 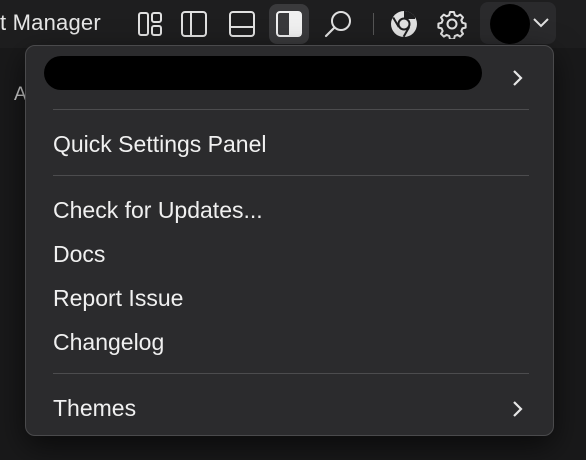 I want to click on account-menu-button, so click(x=518, y=23).